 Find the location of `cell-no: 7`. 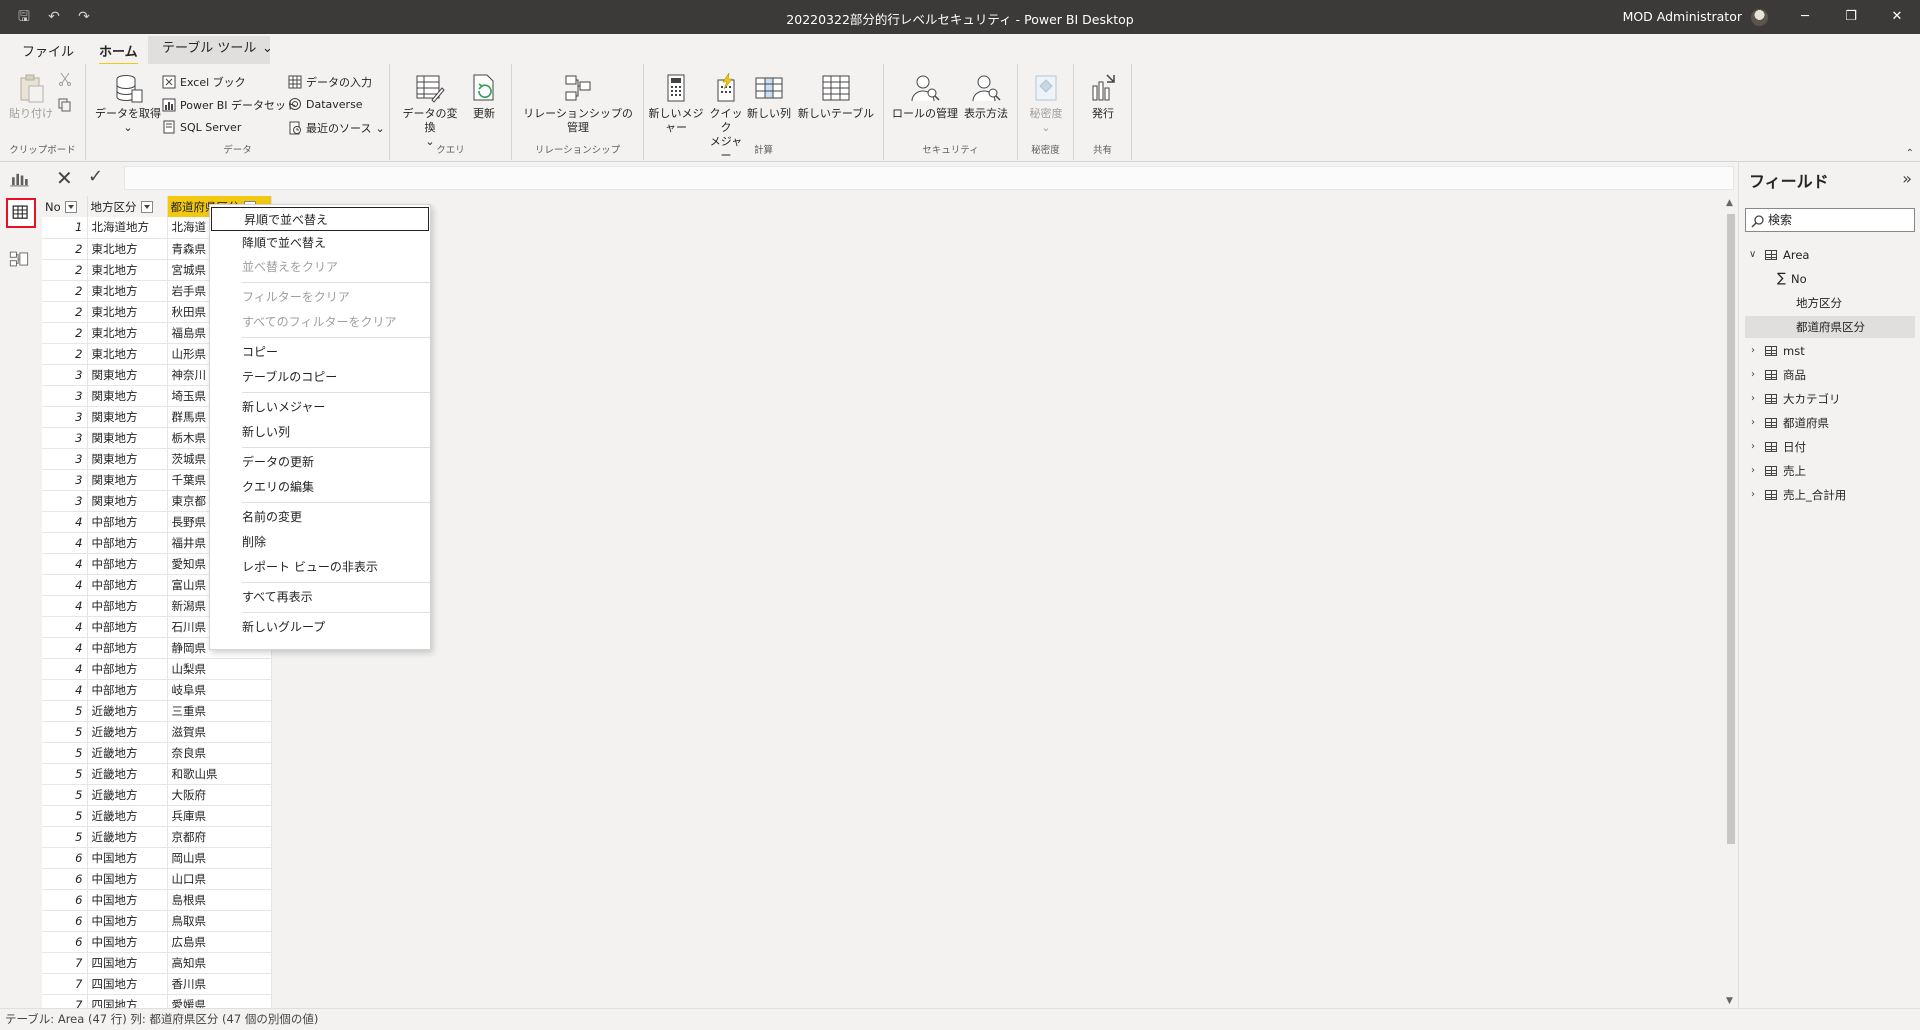

cell-no: 7 is located at coordinates (65, 963).